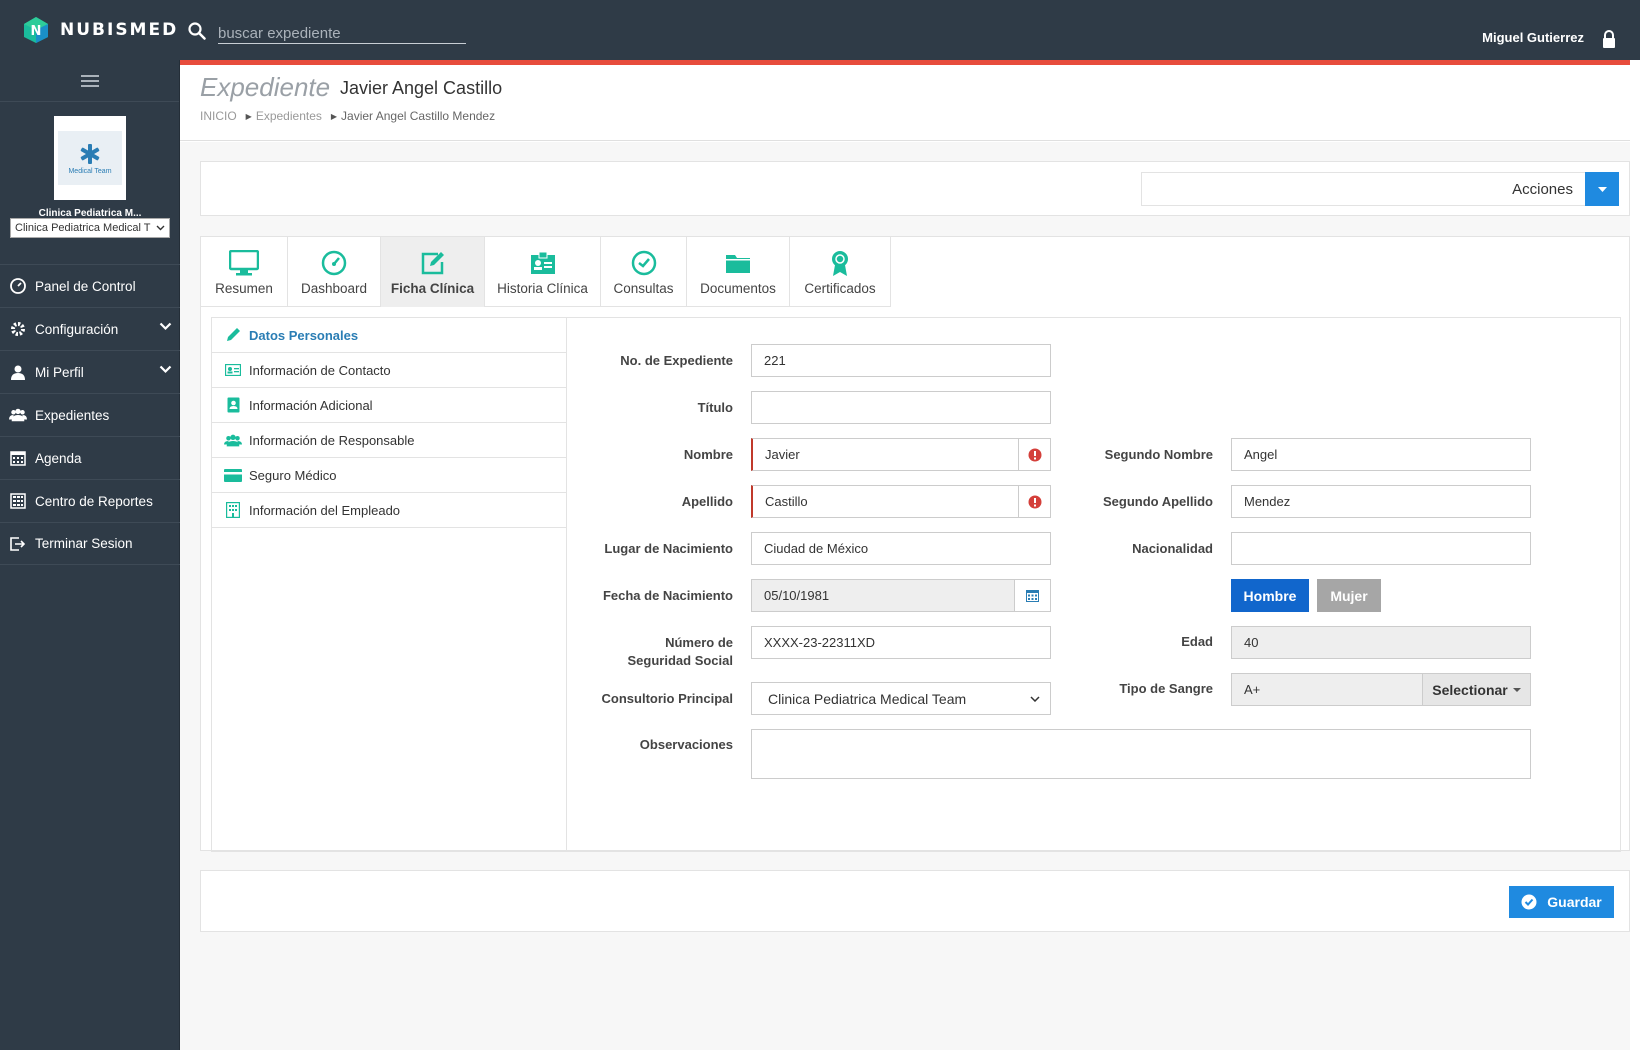  I want to click on nombre-required-indicator, so click(1035, 454).